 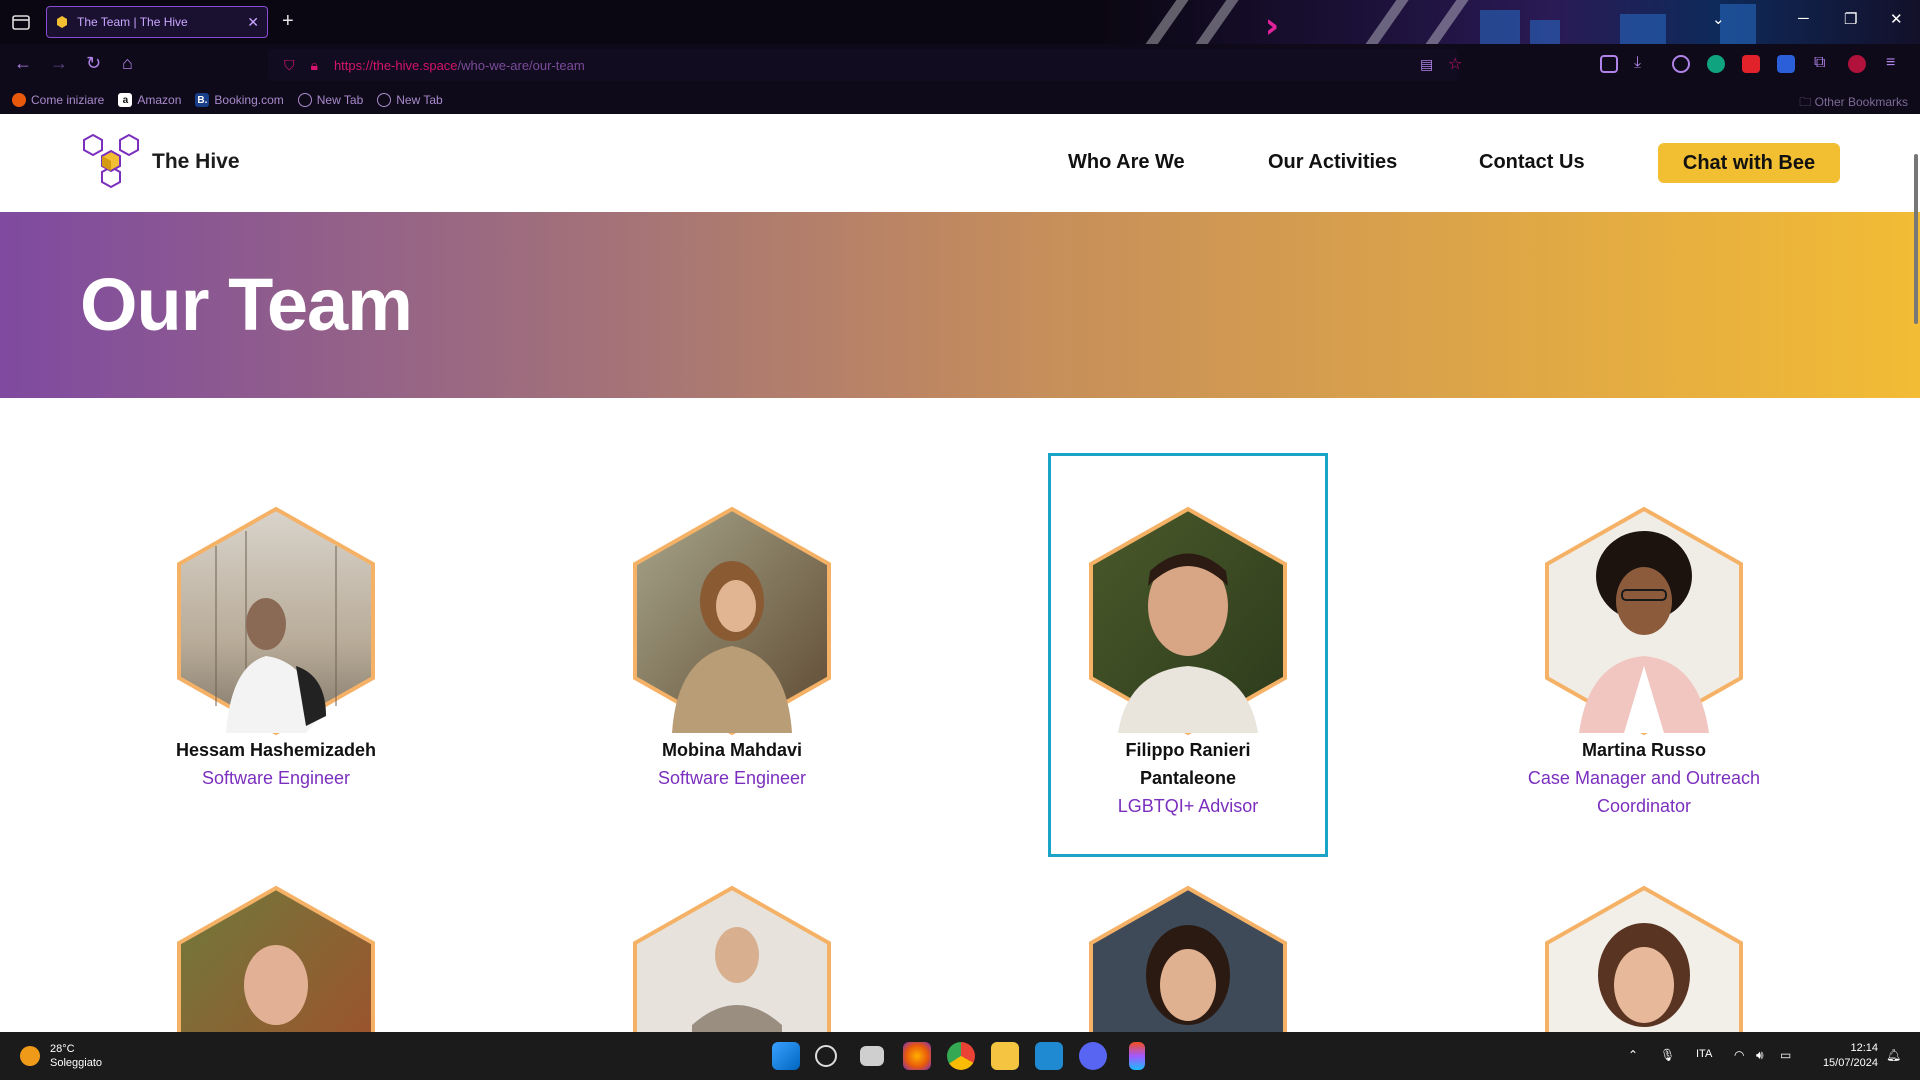 I want to click on nav-our-activities: Our Activities, so click(x=1332, y=162).